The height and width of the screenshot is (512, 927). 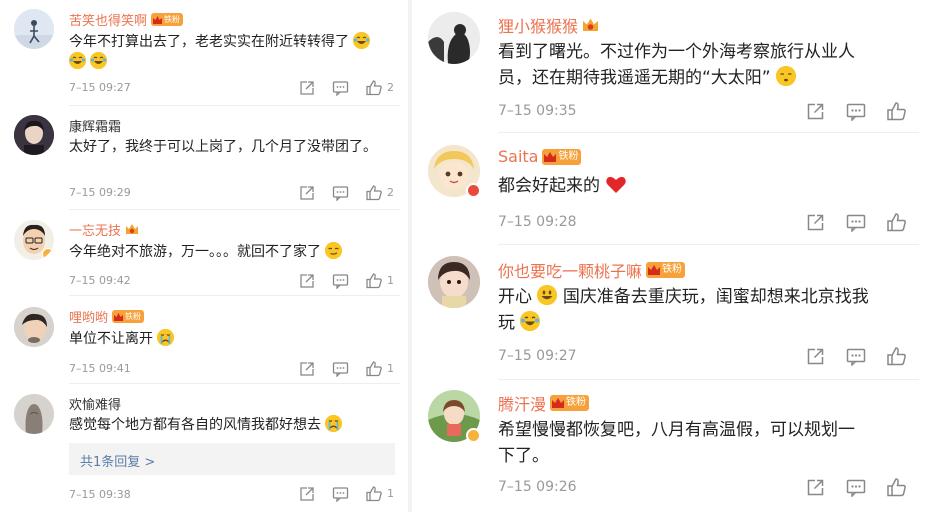 I want to click on reply-summary-link: 共1条回复 >, so click(x=232, y=459).